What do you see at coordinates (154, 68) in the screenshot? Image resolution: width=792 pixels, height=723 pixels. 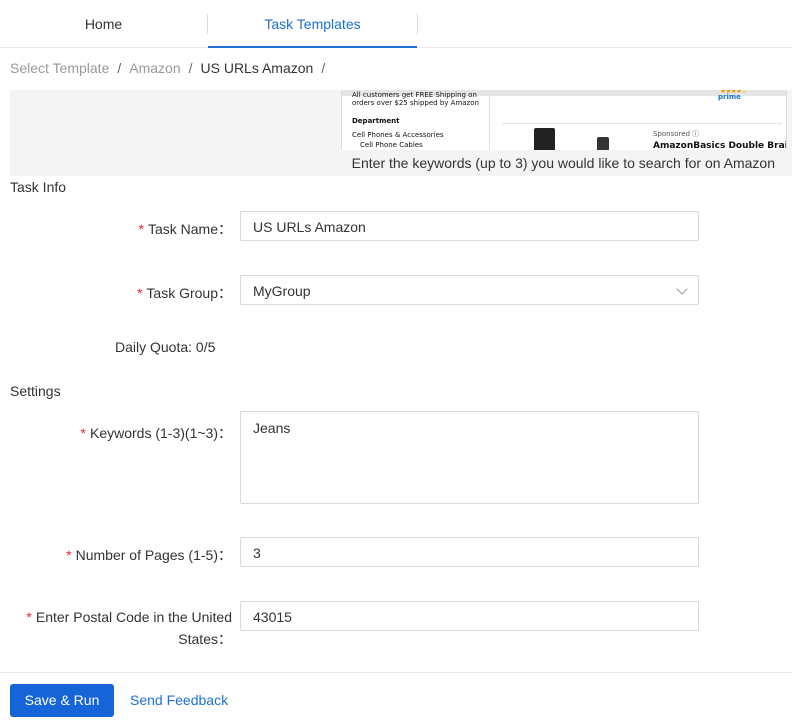 I see `breadcrumb-amazon: Amazon` at bounding box center [154, 68].